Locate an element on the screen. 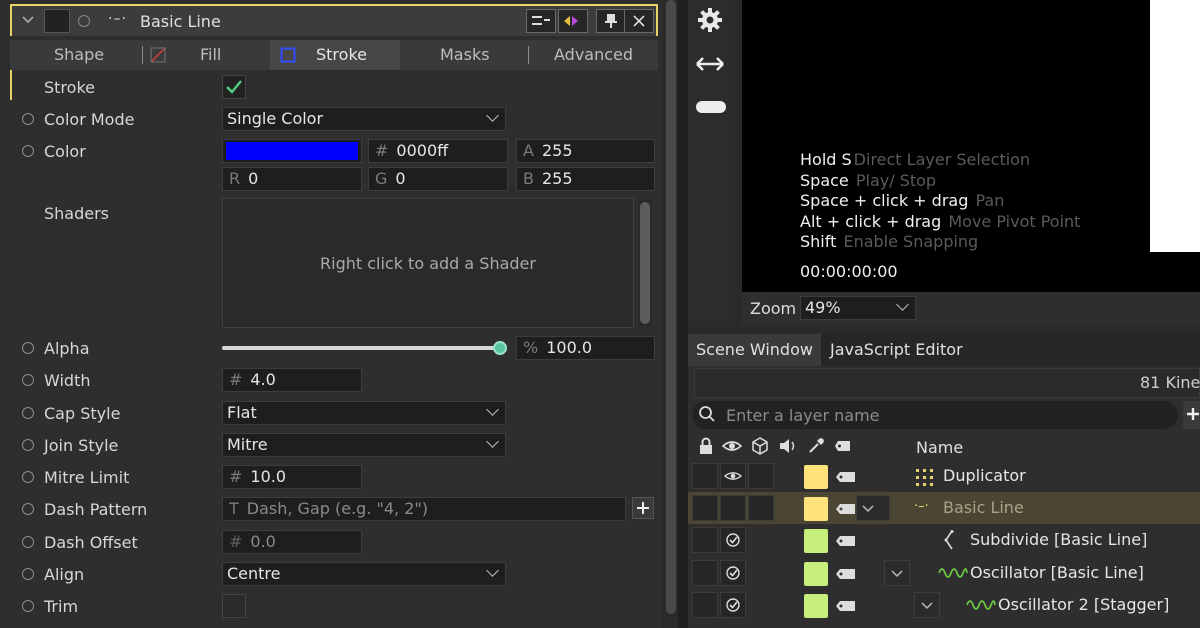  oscillator-icon is located at coordinates (953, 573).